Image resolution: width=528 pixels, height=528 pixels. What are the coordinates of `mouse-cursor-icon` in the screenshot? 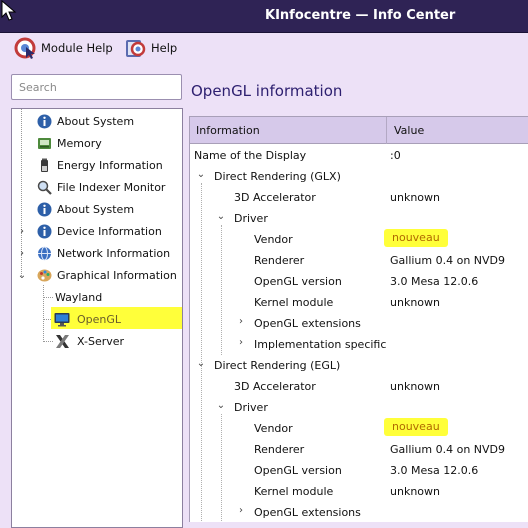 It's located at (9, 10).